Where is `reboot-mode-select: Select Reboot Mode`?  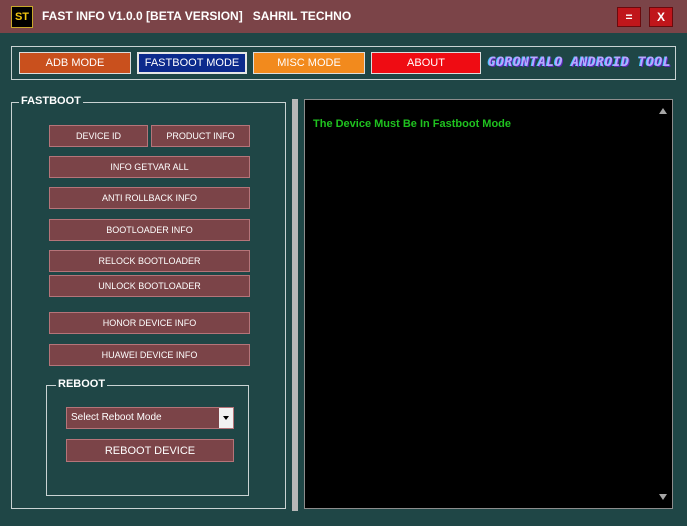
reboot-mode-select: Select Reboot Mode is located at coordinates (150, 418).